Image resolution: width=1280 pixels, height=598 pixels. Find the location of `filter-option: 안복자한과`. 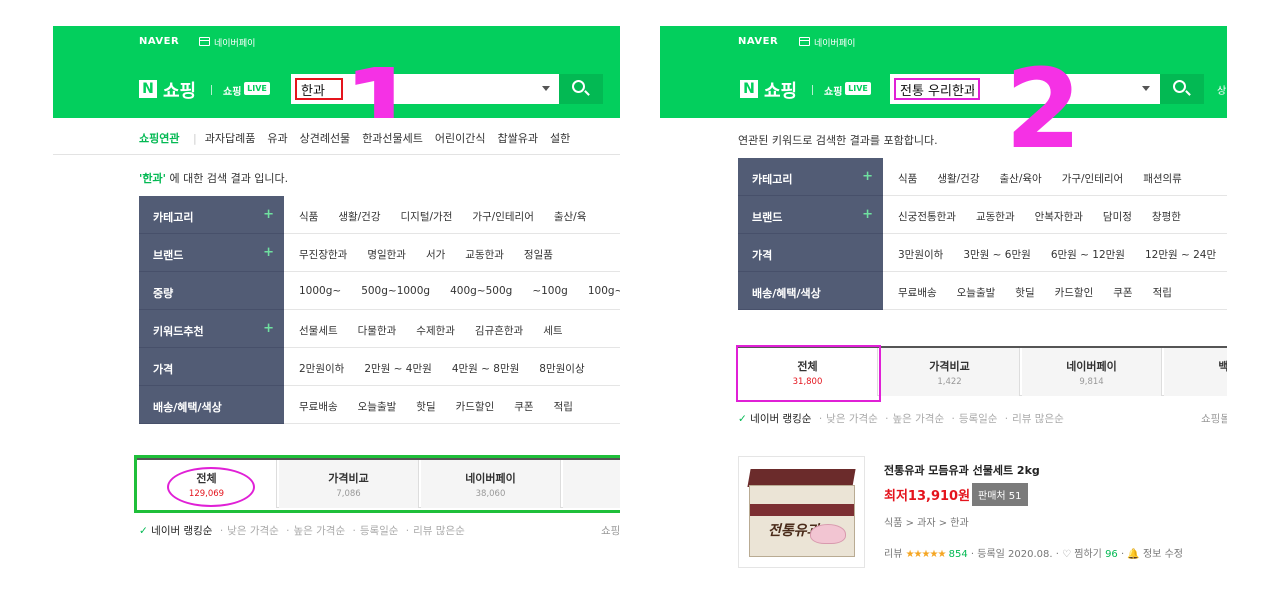

filter-option: 안복자한과 is located at coordinates (1059, 217).